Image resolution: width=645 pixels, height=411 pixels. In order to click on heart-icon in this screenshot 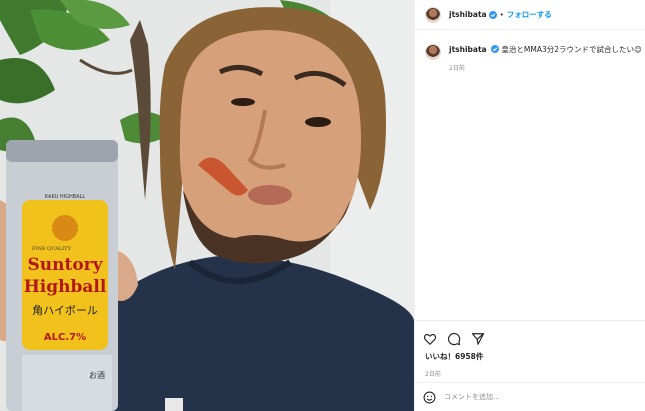, I will do `click(430, 339)`.